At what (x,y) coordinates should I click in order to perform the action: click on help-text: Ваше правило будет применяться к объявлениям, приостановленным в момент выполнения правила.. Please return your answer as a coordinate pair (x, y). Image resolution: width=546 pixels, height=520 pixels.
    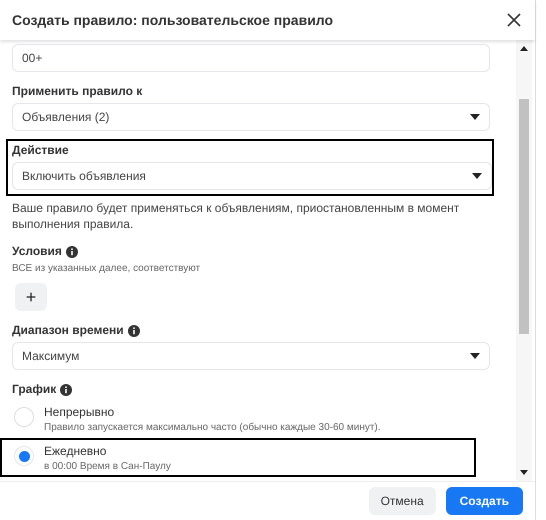
    Looking at the image, I should click on (236, 216).